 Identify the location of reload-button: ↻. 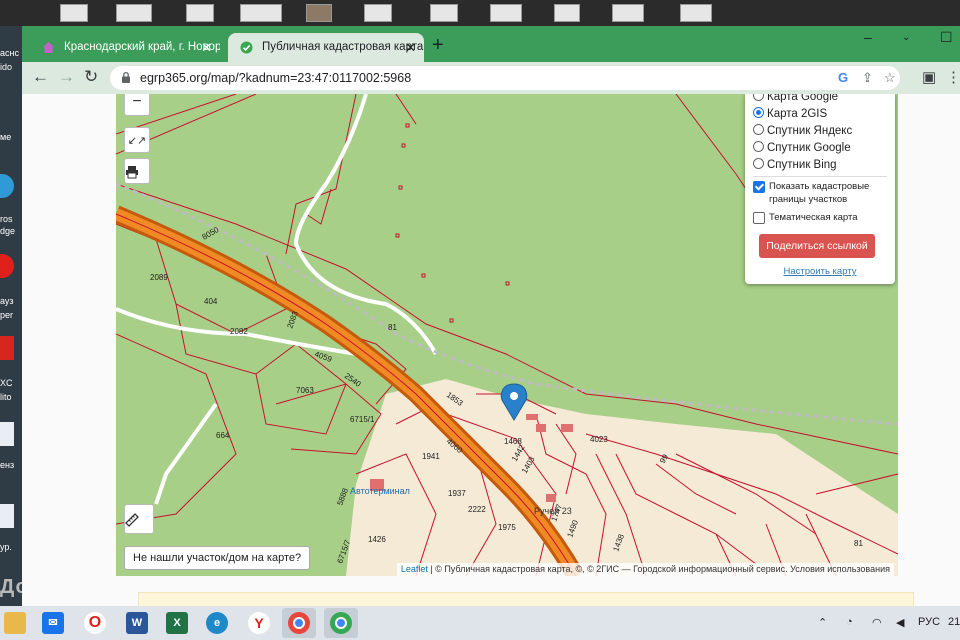
(91, 77).